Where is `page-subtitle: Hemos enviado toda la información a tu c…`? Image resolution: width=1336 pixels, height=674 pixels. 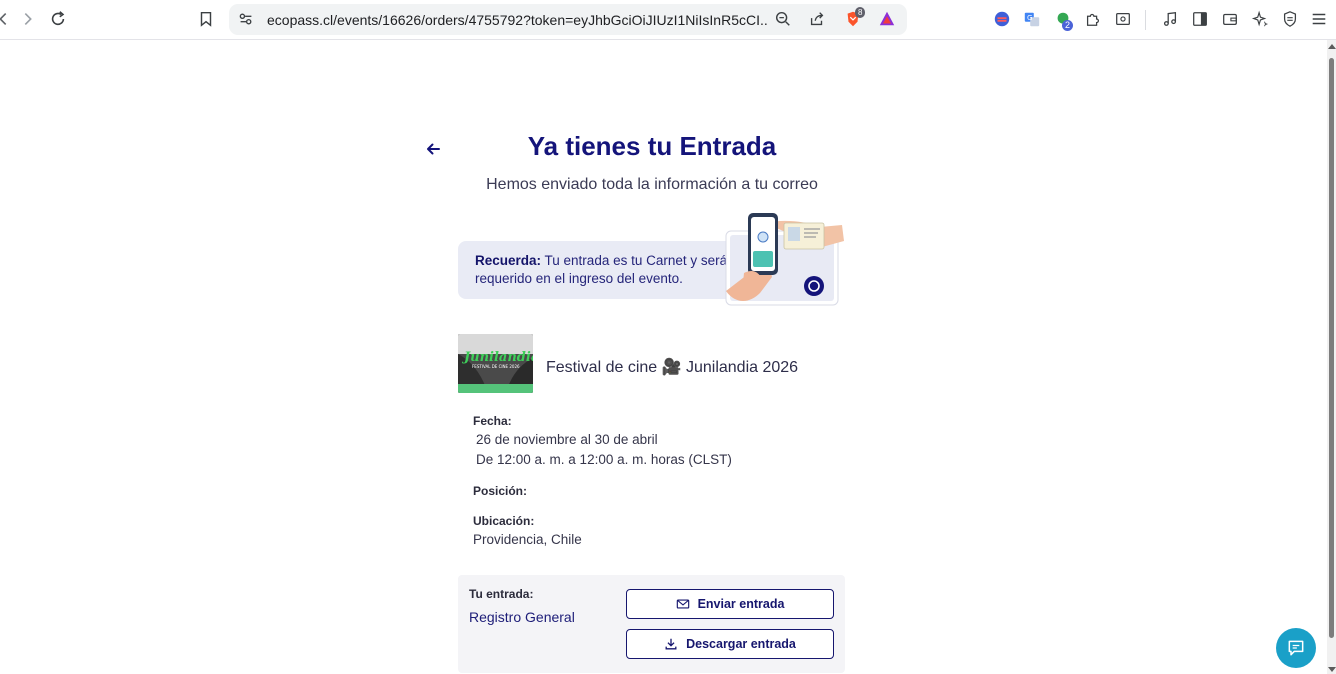
page-subtitle: Hemos enviado toda la información a tu c… is located at coordinates (652, 184).